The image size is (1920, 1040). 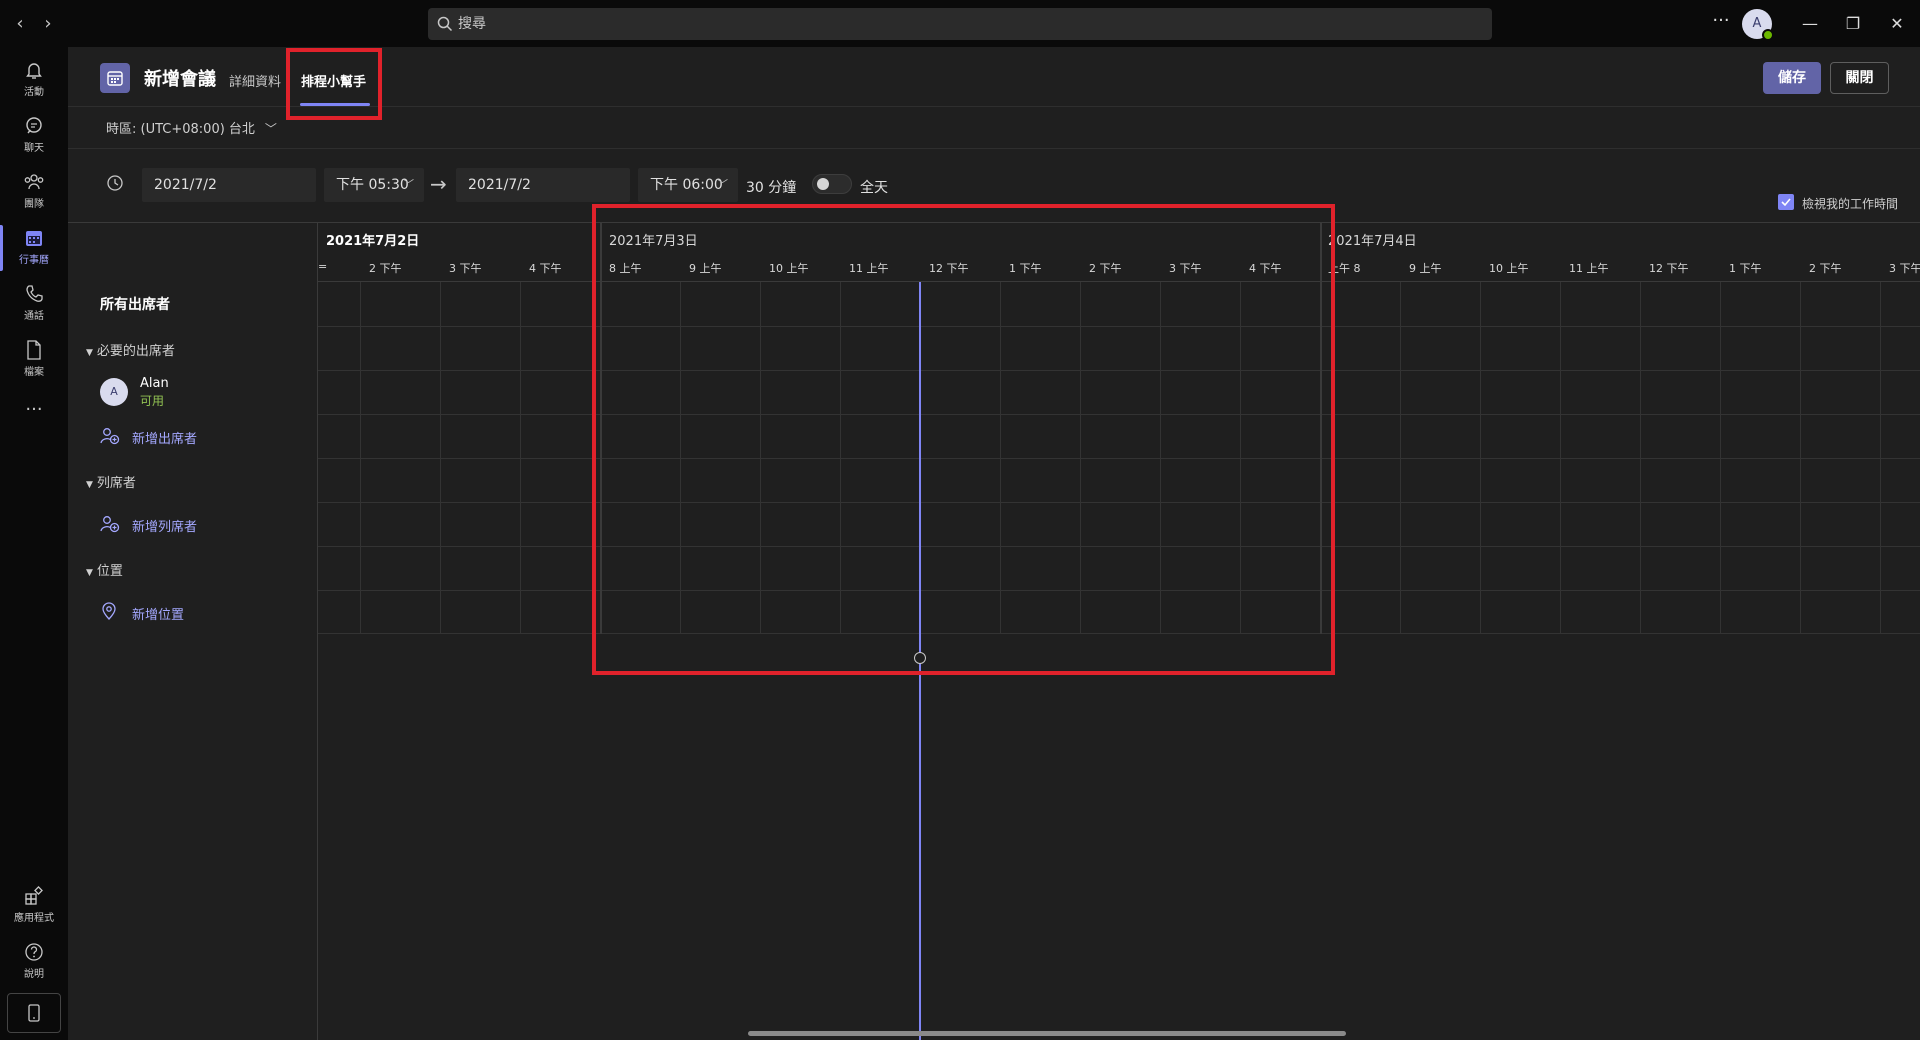 I want to click on page-title: 新增會議, so click(x=180, y=79).